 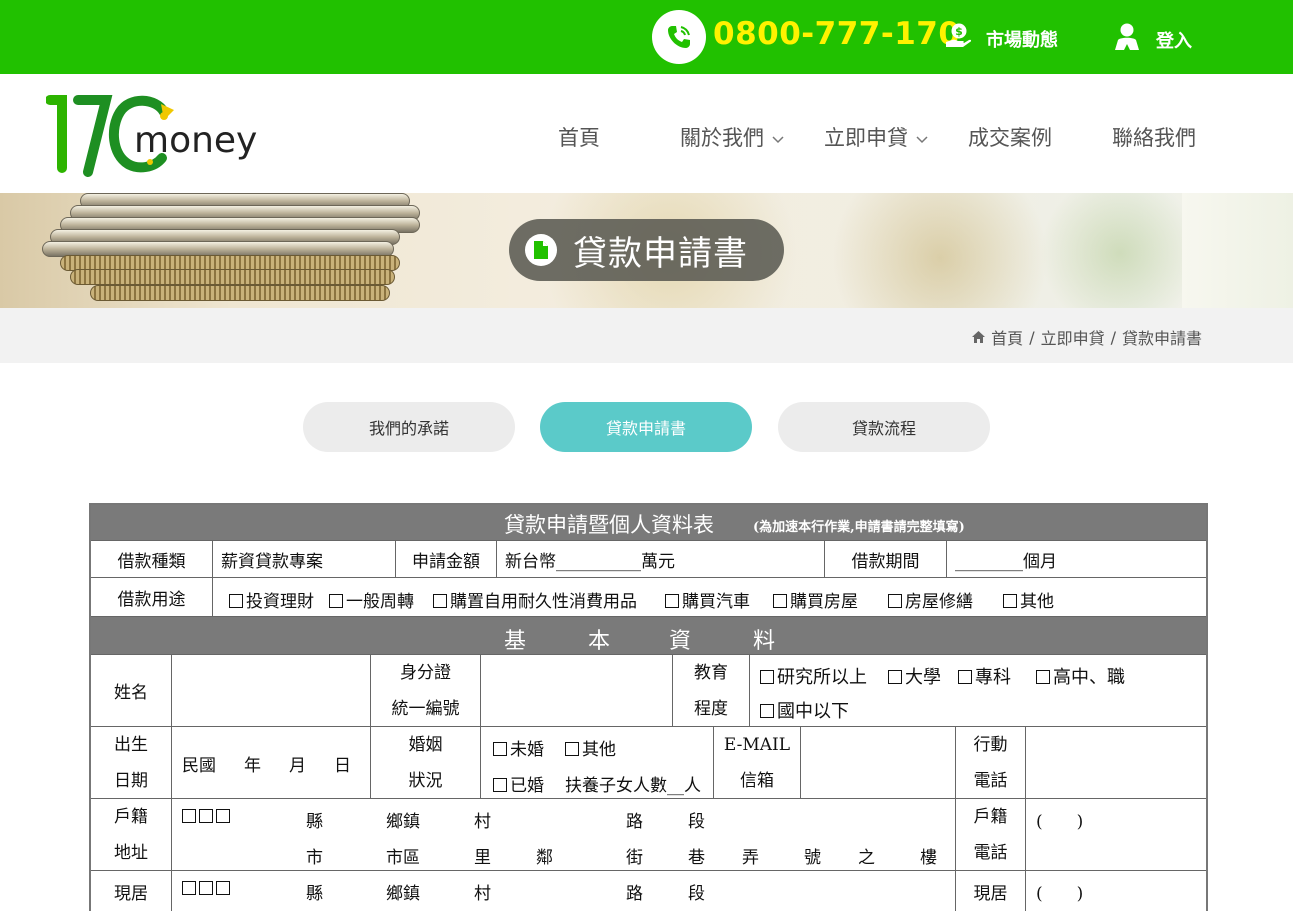 I want to click on home-icon, so click(x=979, y=337).